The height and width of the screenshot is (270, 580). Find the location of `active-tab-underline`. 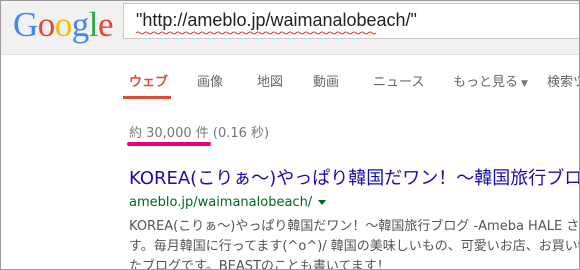

active-tab-underline is located at coordinates (147, 97).